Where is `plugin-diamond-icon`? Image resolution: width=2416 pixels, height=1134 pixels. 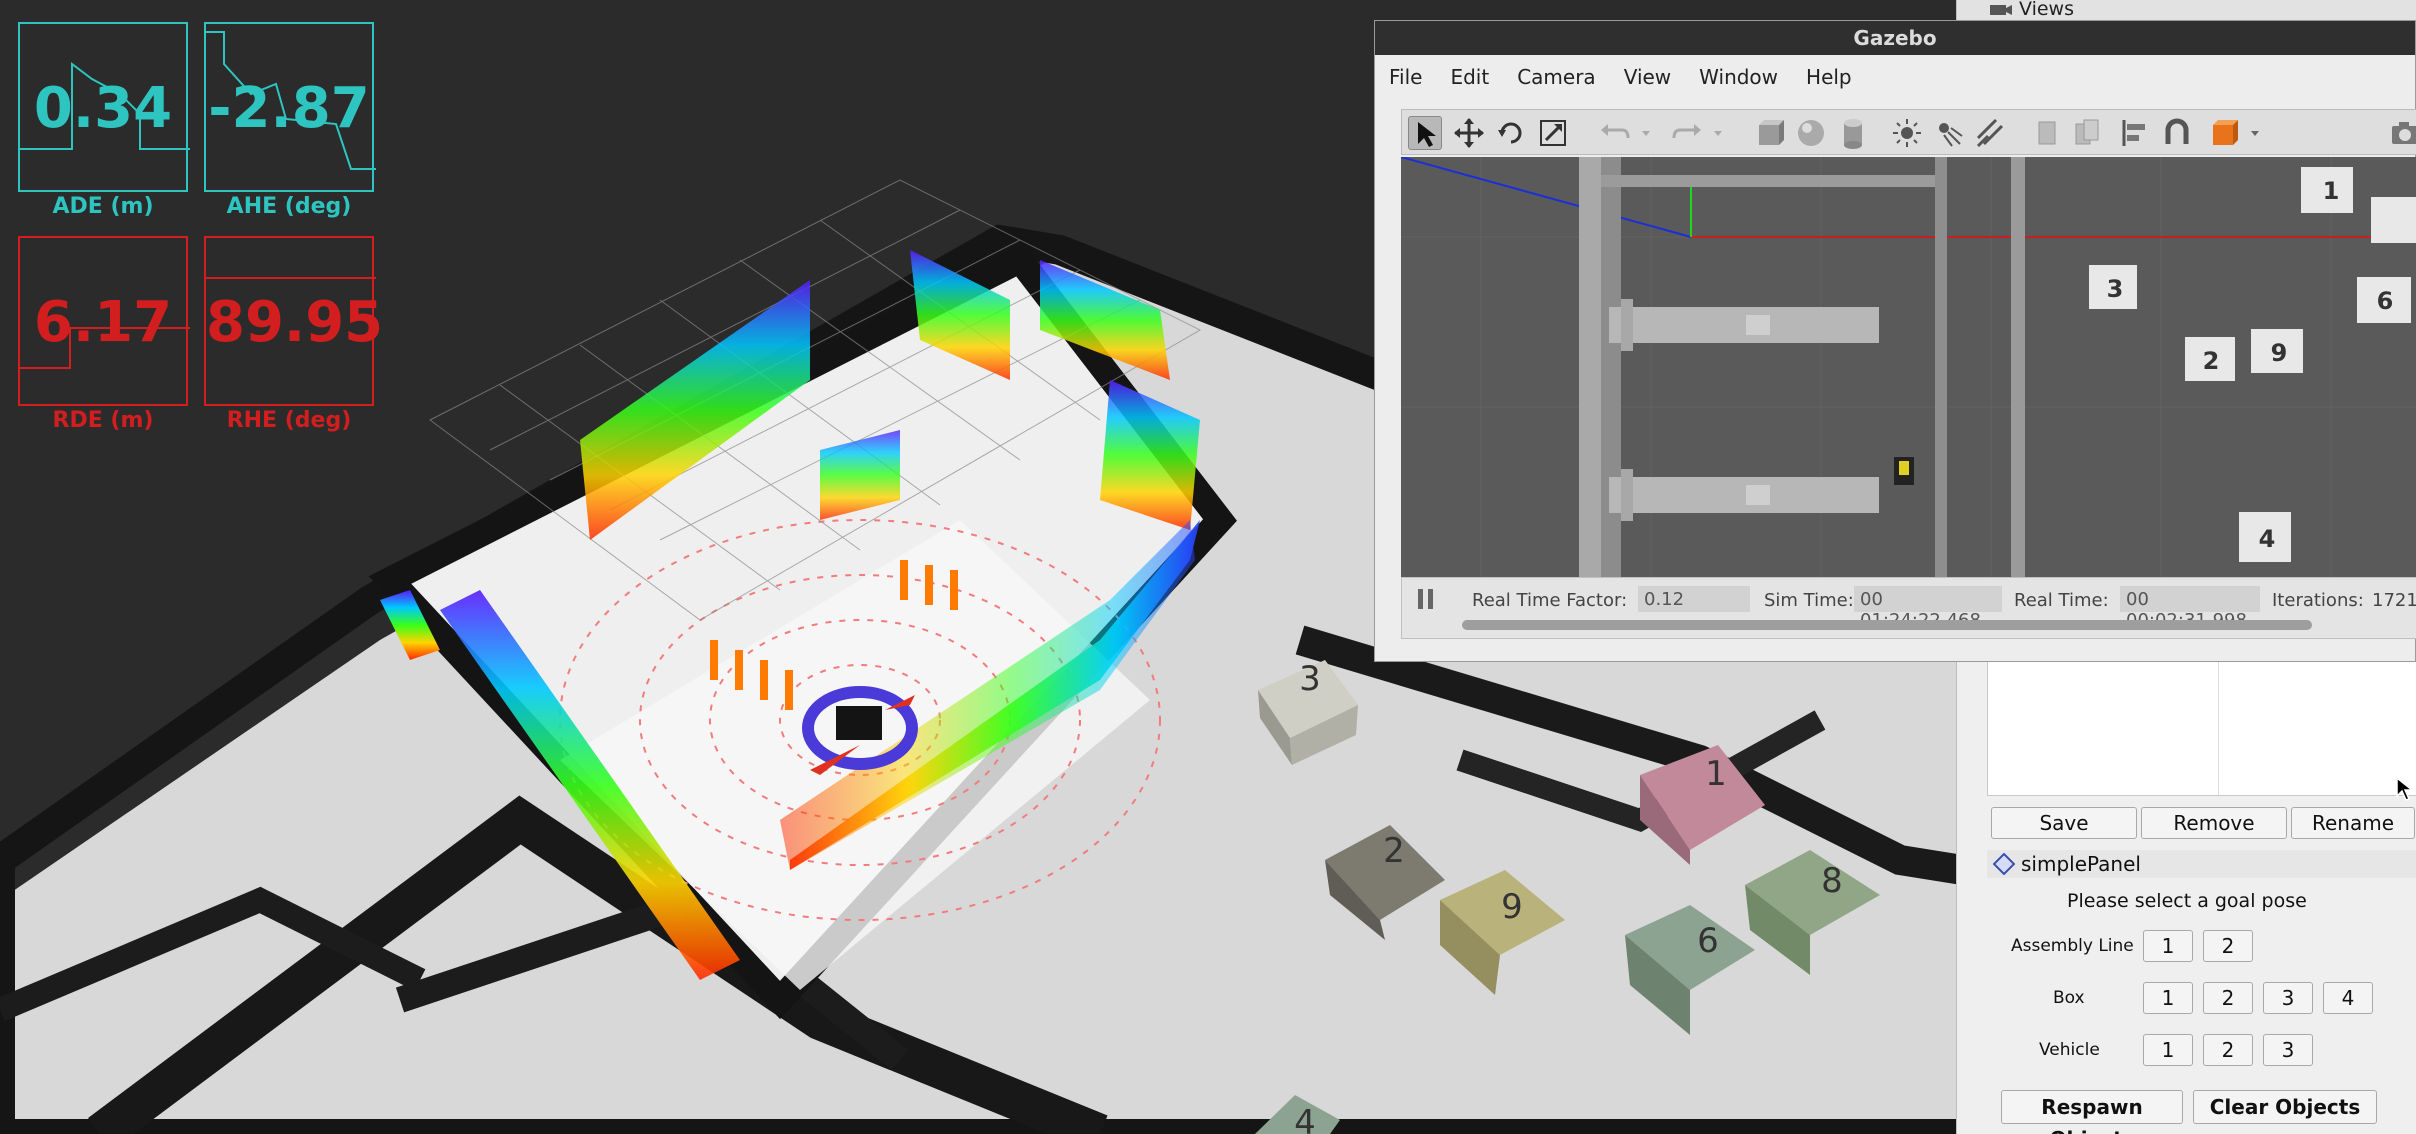 plugin-diamond-icon is located at coordinates (2004, 864).